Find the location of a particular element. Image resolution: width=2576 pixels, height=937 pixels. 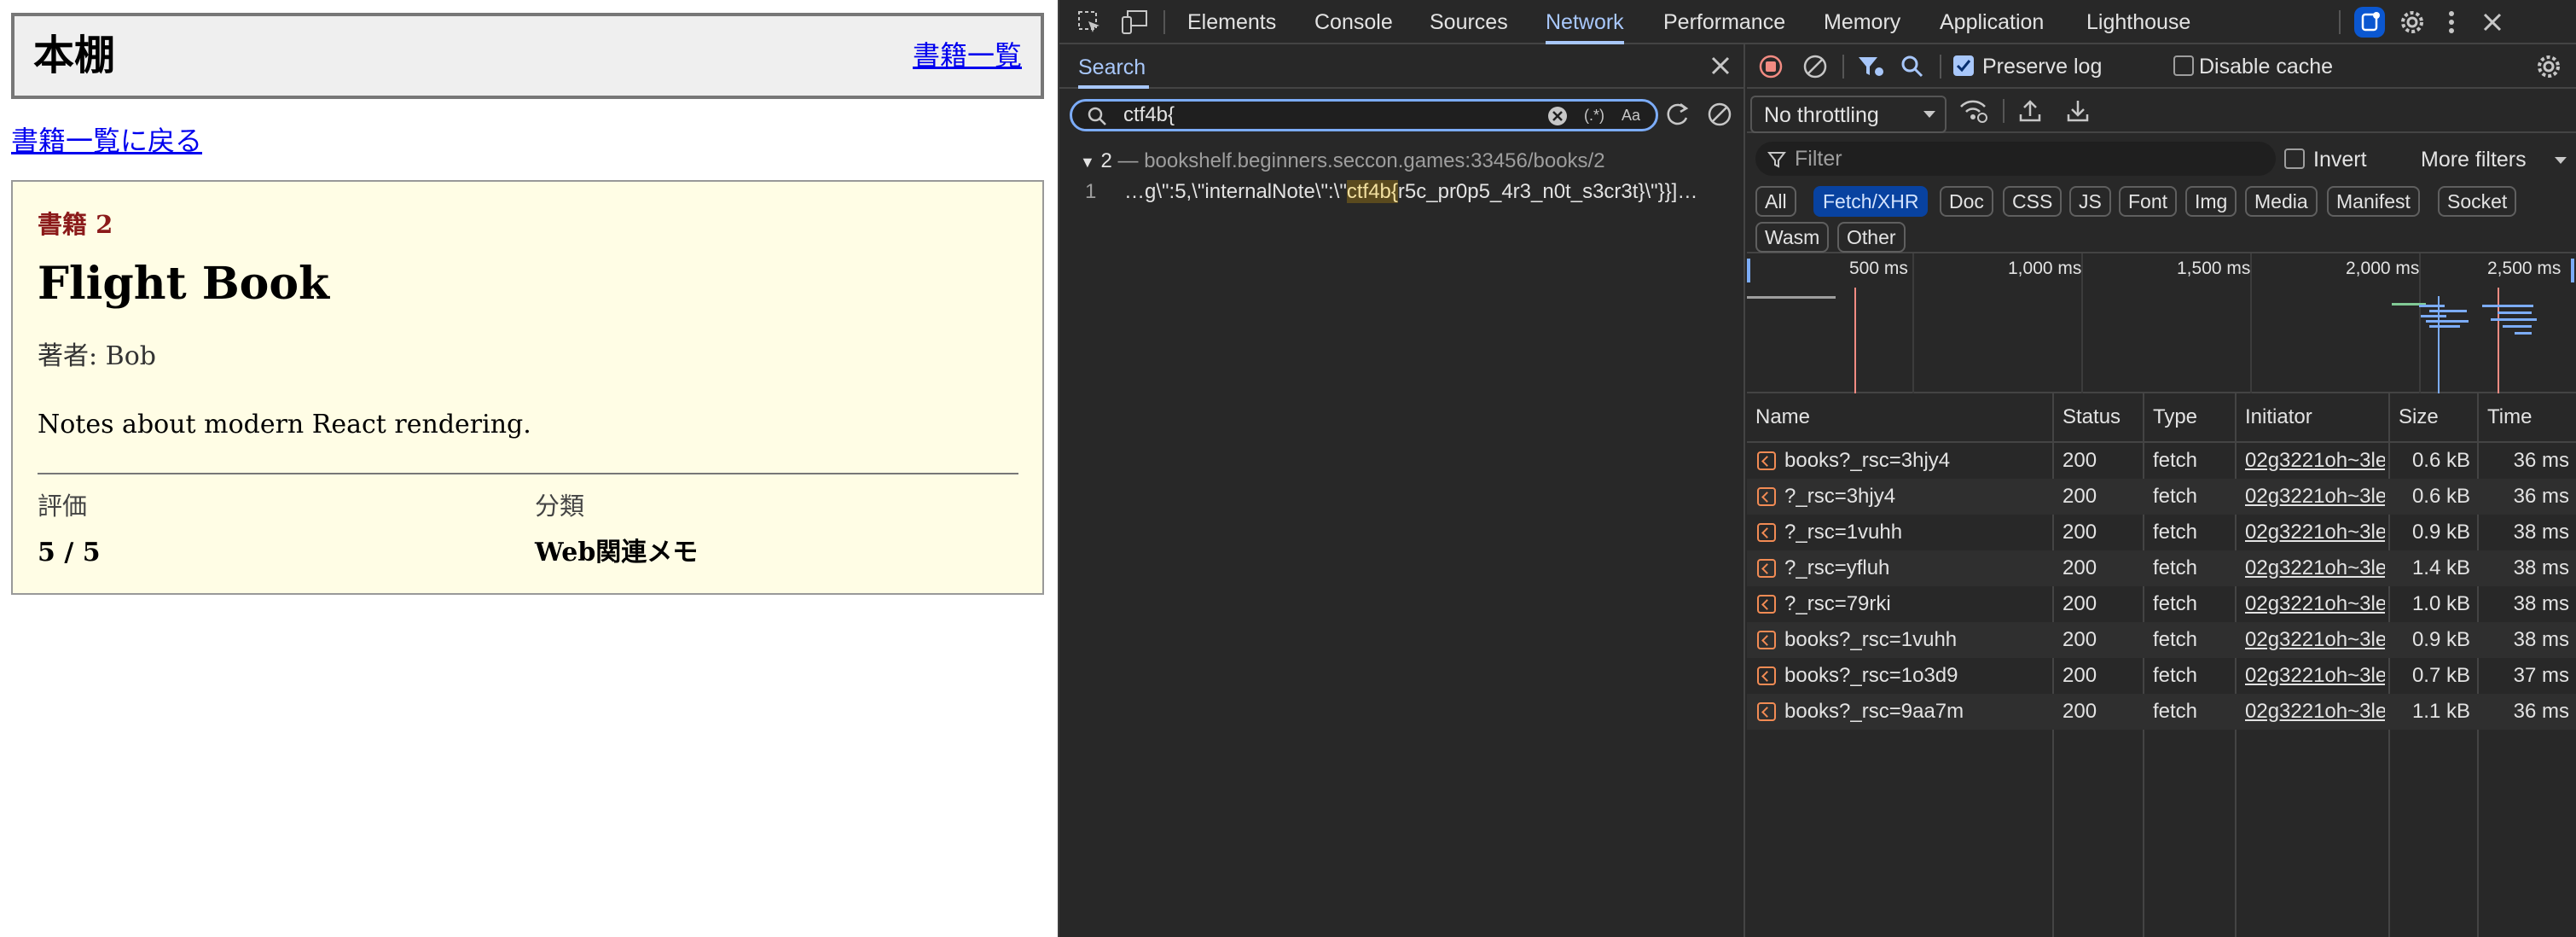

more-options-icon is located at coordinates (2451, 22).